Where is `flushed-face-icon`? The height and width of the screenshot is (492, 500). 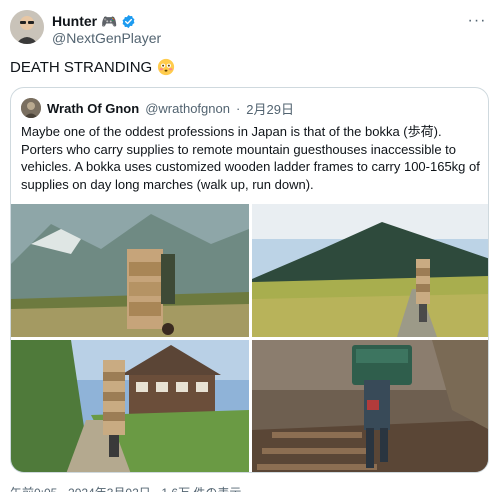
flushed-face-icon is located at coordinates (166, 67).